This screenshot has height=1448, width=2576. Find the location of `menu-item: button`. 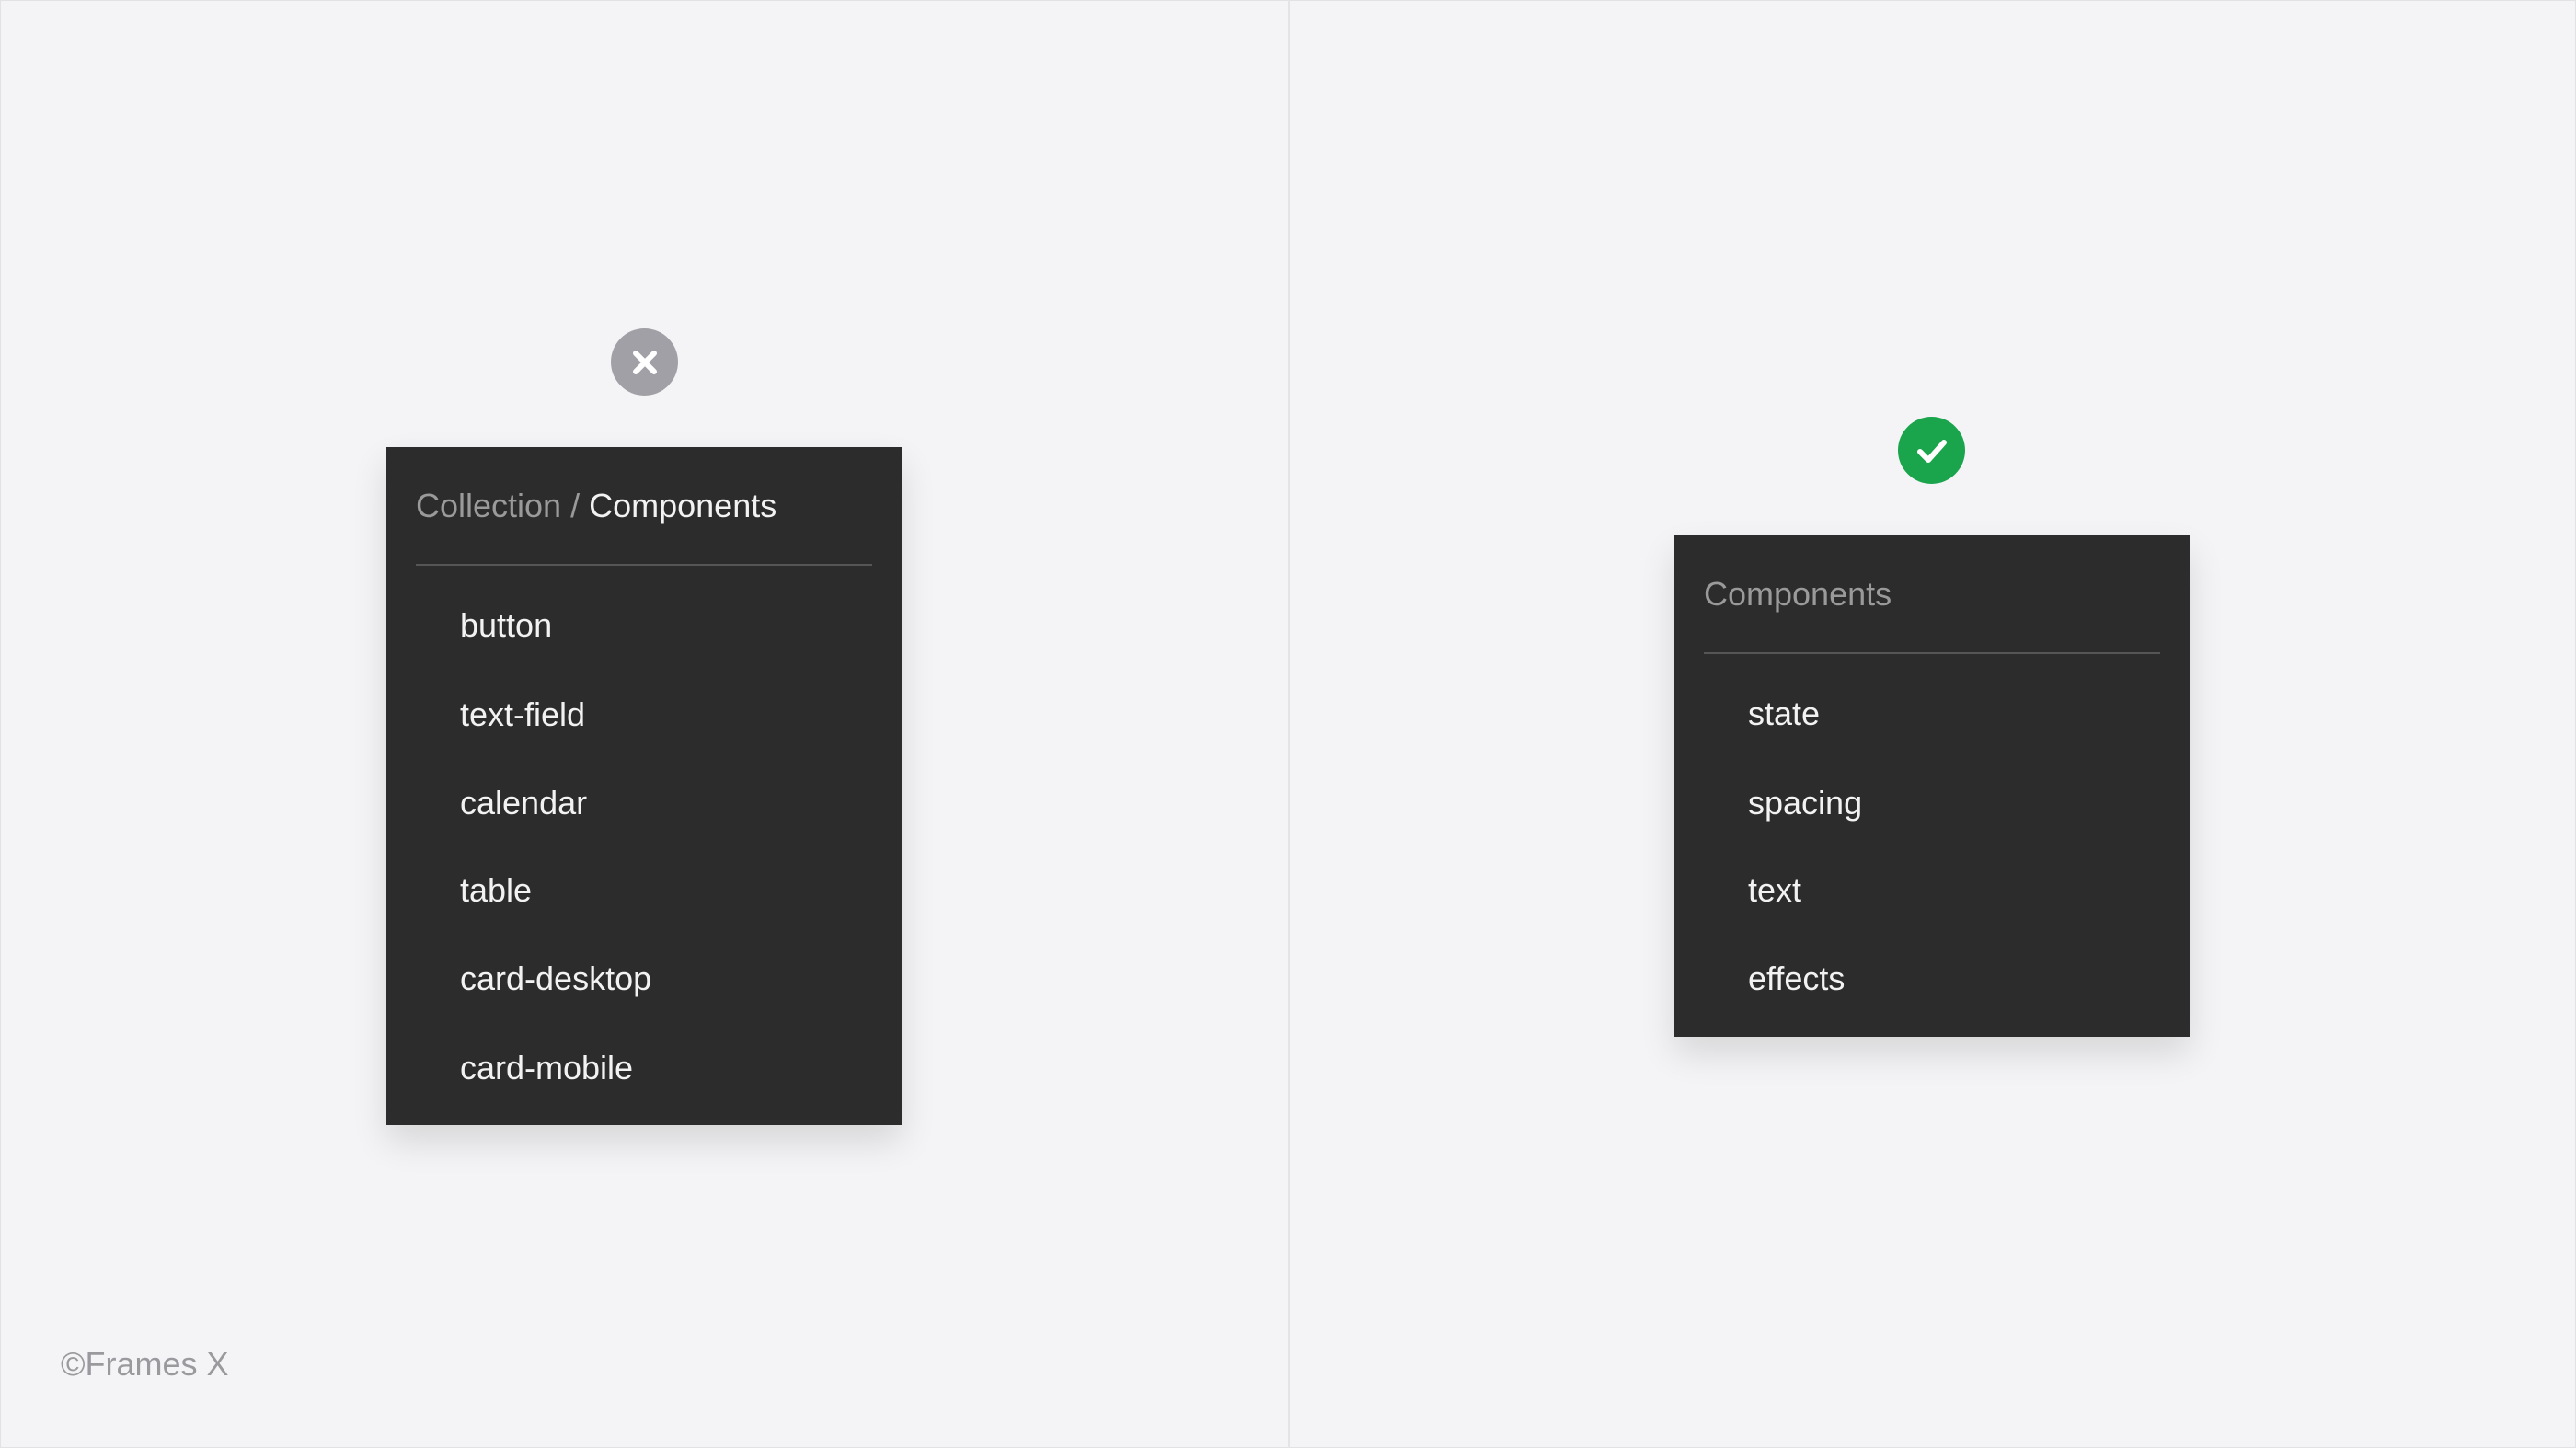

menu-item: button is located at coordinates (506, 625).